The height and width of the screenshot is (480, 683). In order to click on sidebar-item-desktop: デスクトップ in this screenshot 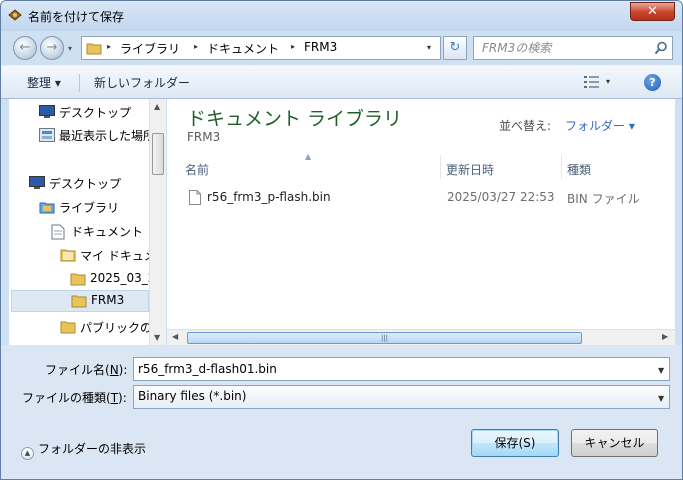, I will do `click(89, 183)`.